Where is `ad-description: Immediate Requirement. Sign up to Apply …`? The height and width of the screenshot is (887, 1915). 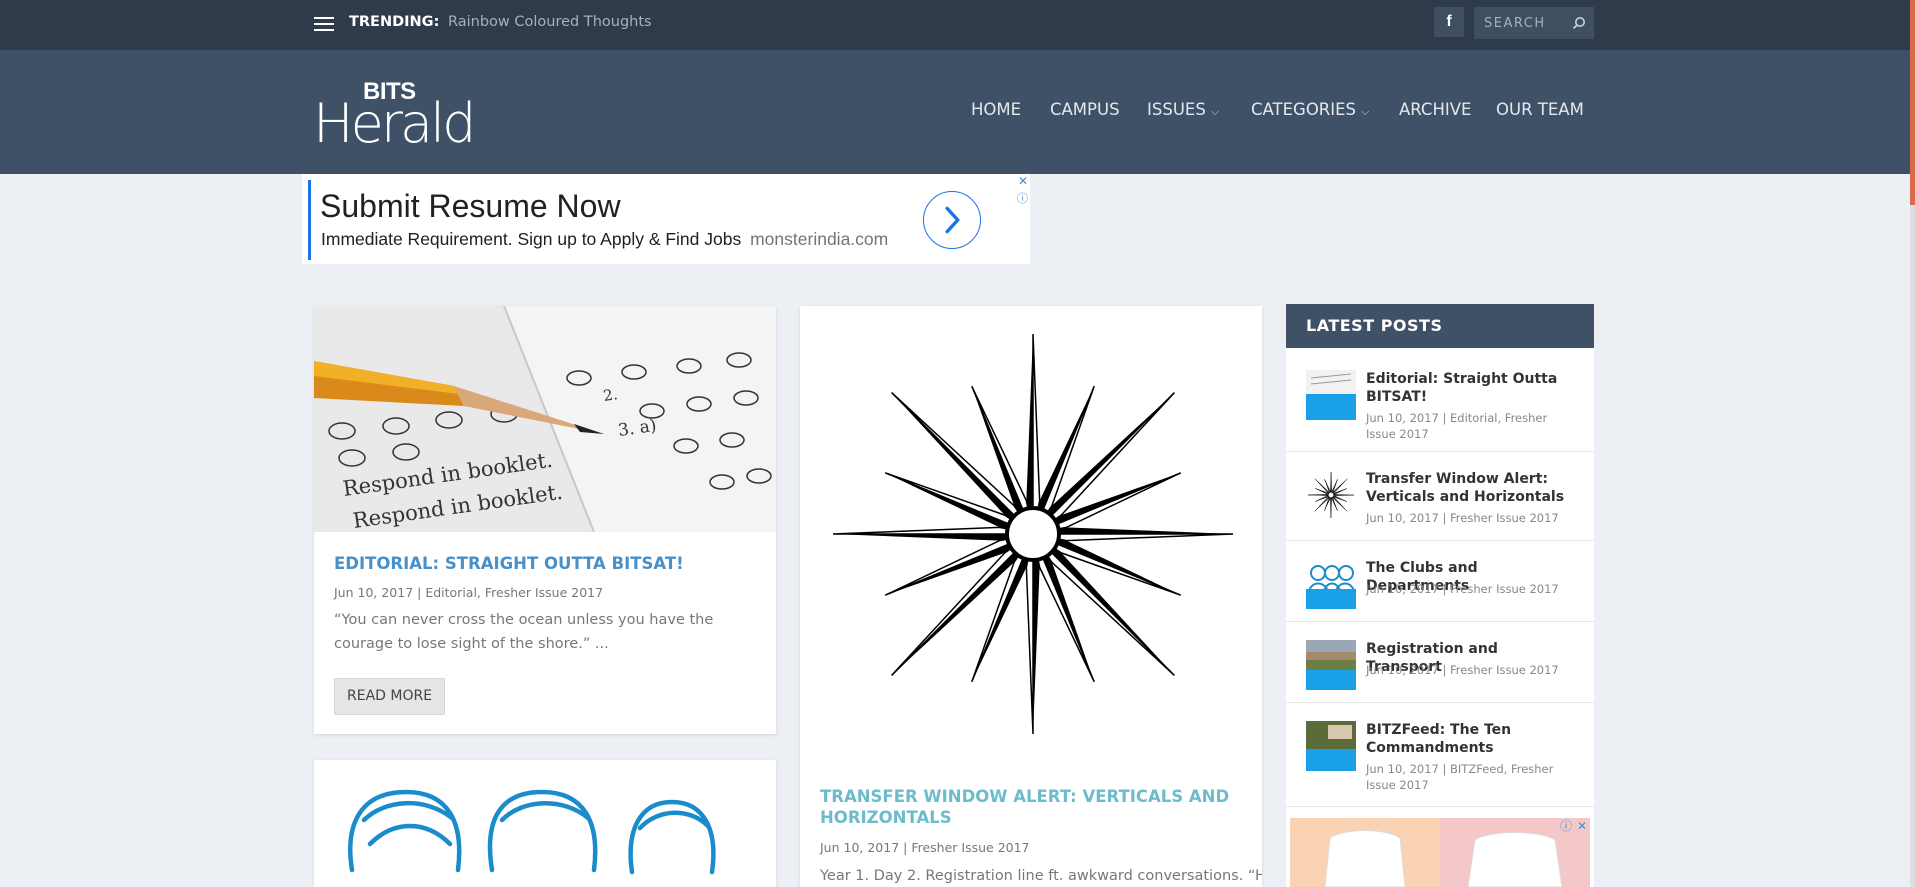
ad-description: Immediate Requirement. Sign up to Apply … is located at coordinates (604, 239).